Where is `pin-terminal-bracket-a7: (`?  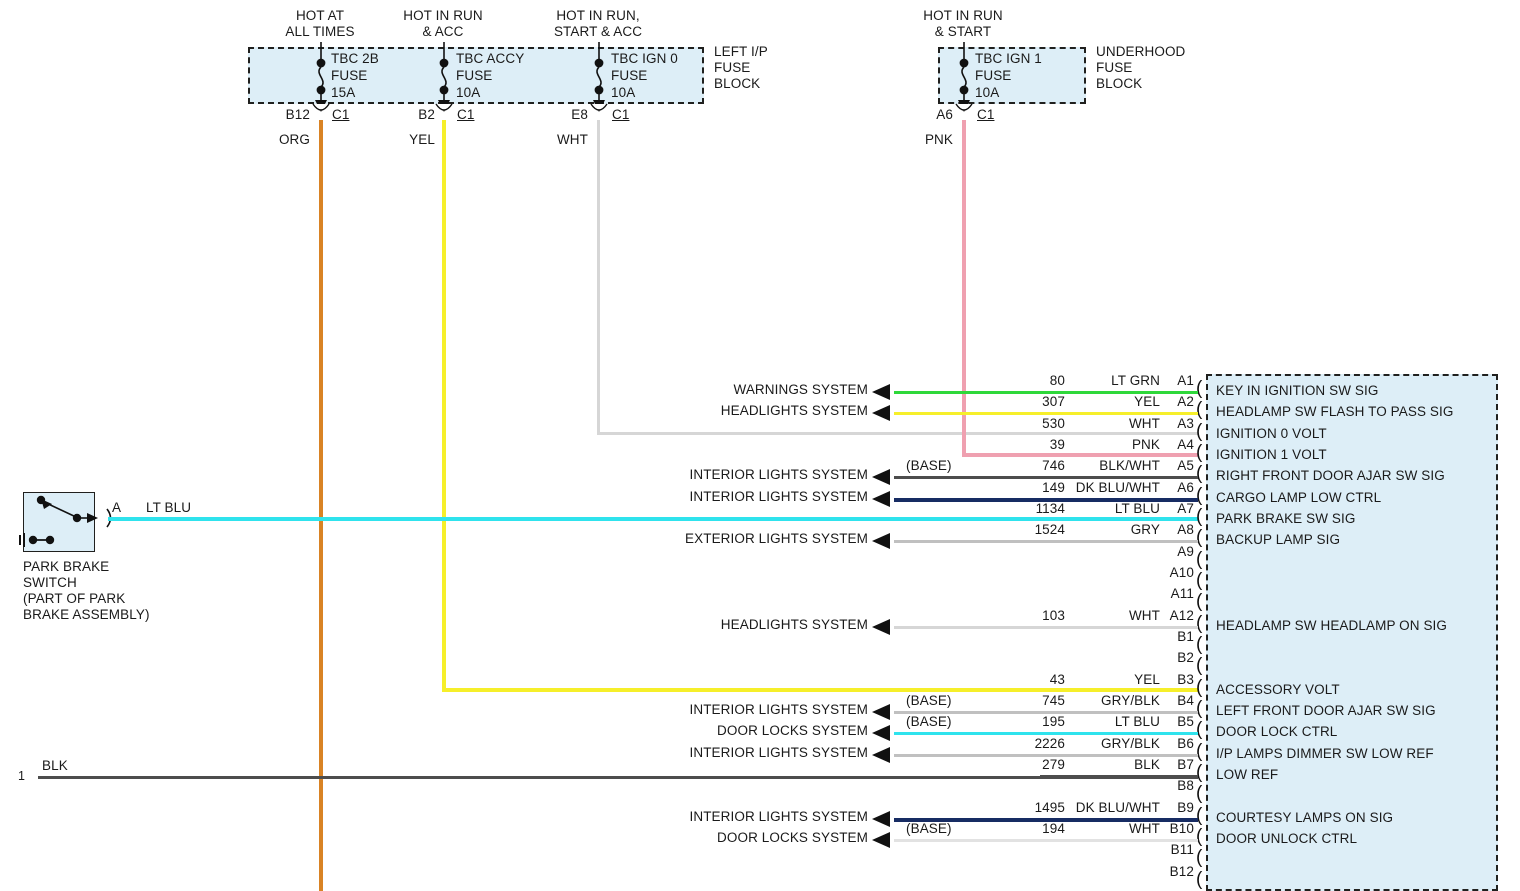
pin-terminal-bracket-a7: ( is located at coordinates (1199, 516).